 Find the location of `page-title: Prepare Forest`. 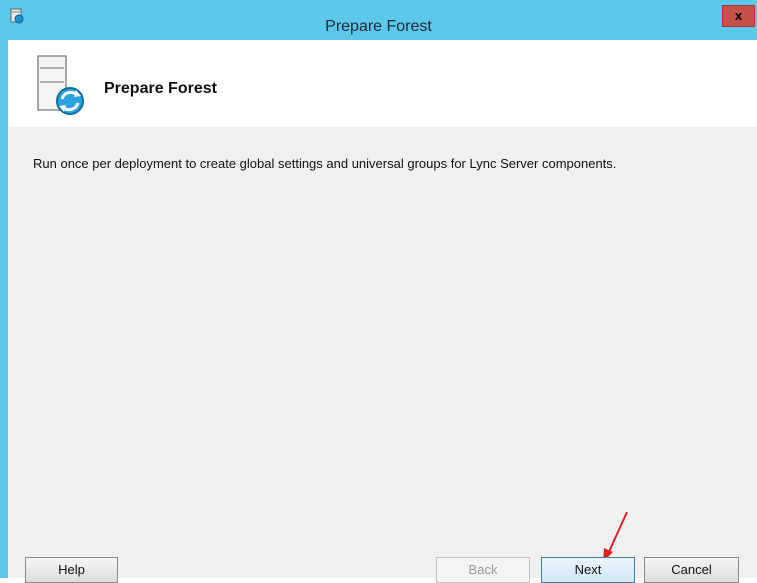

page-title: Prepare Forest is located at coordinates (160, 88).